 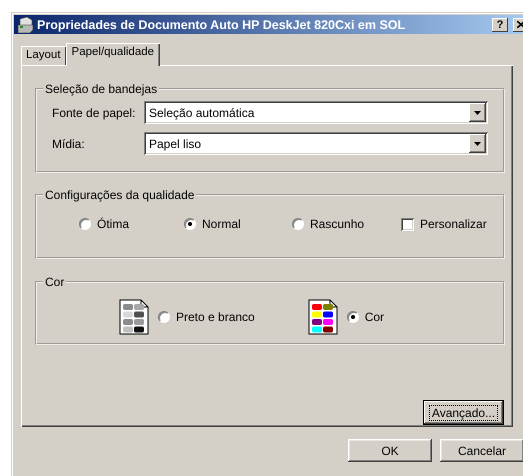 I want to click on checkbox-label: Personalizar, so click(x=453, y=224).